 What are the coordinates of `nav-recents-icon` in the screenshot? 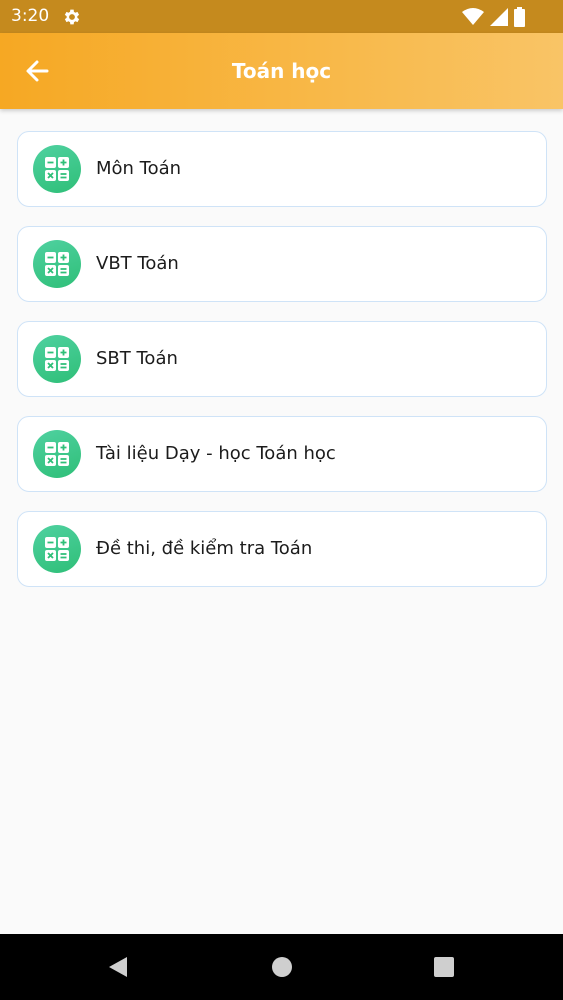 It's located at (444, 967).